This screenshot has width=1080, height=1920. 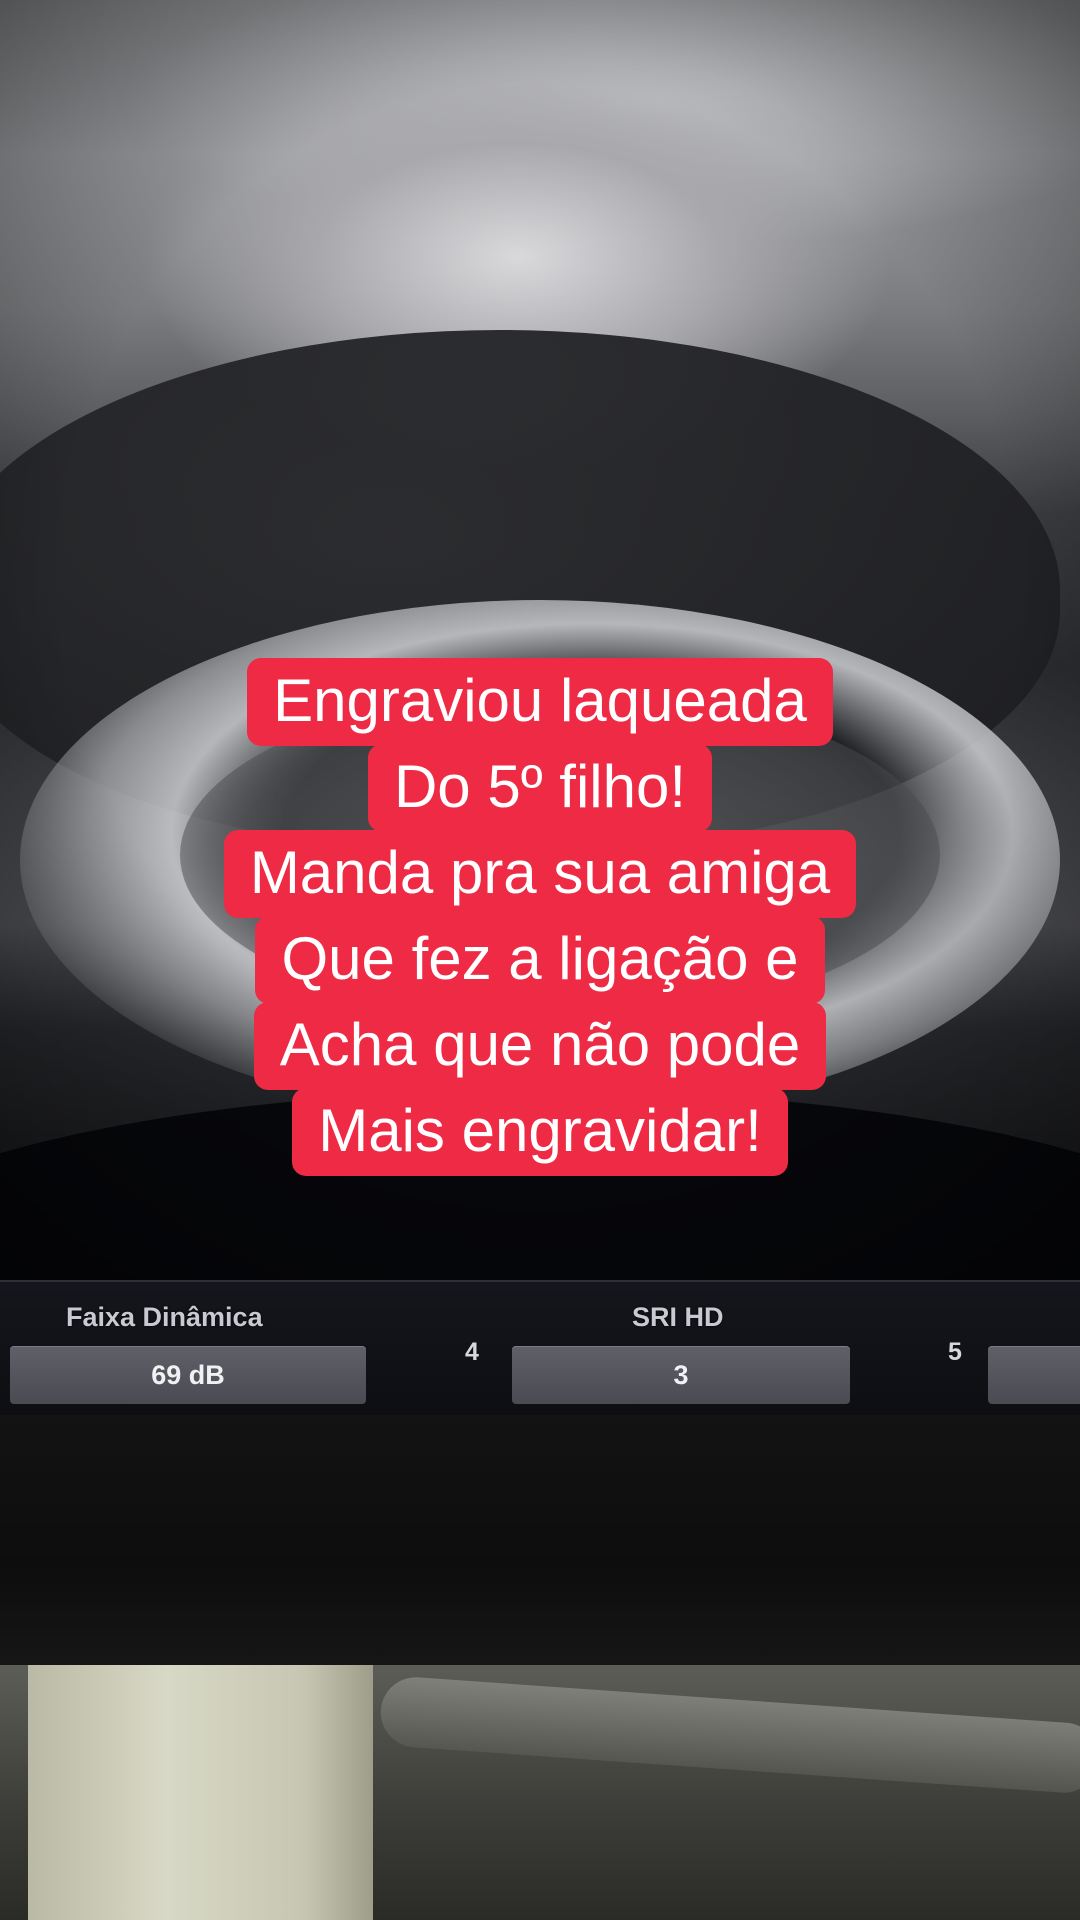 What do you see at coordinates (540, 1132) in the screenshot?
I see `caption-line: Mais engravidar!` at bounding box center [540, 1132].